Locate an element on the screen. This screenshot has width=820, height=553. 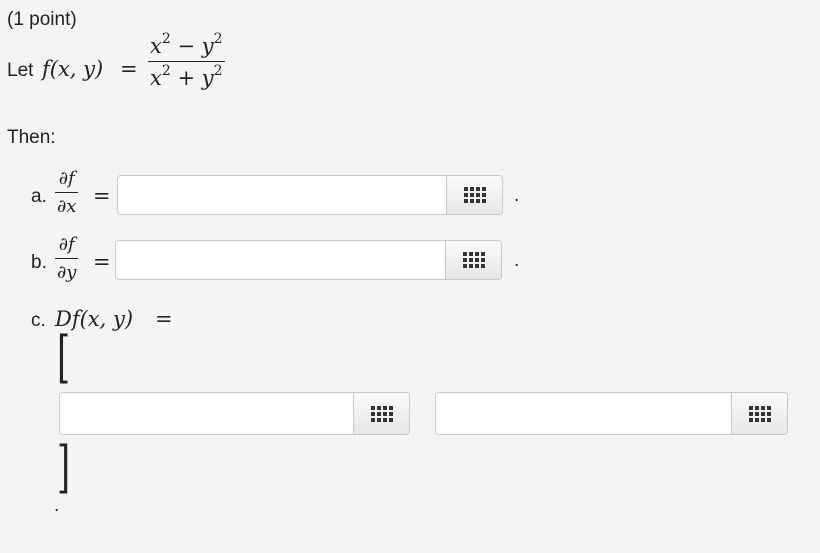
part-a-equals: = is located at coordinates (102, 196).